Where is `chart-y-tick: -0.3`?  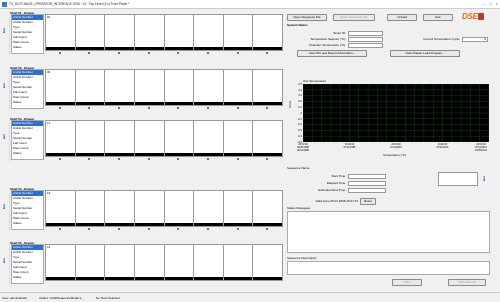 chart-y-tick: -0.3 is located at coordinates (299, 131).